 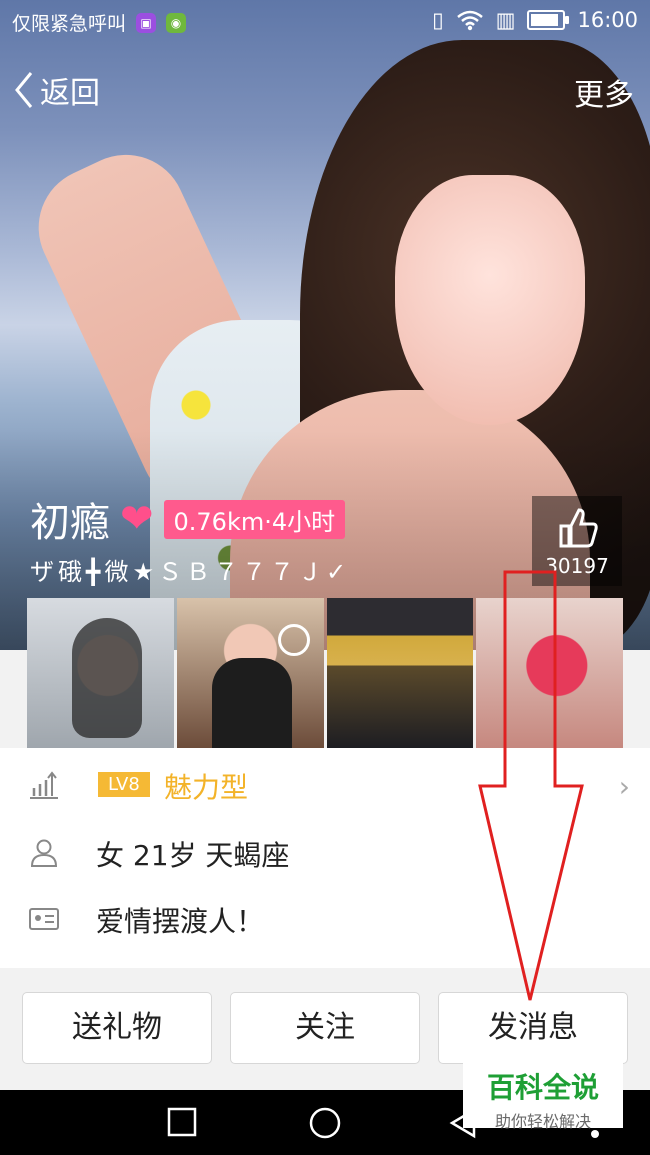 What do you see at coordinates (182, 1122) in the screenshot?
I see `recent-apps-icon` at bounding box center [182, 1122].